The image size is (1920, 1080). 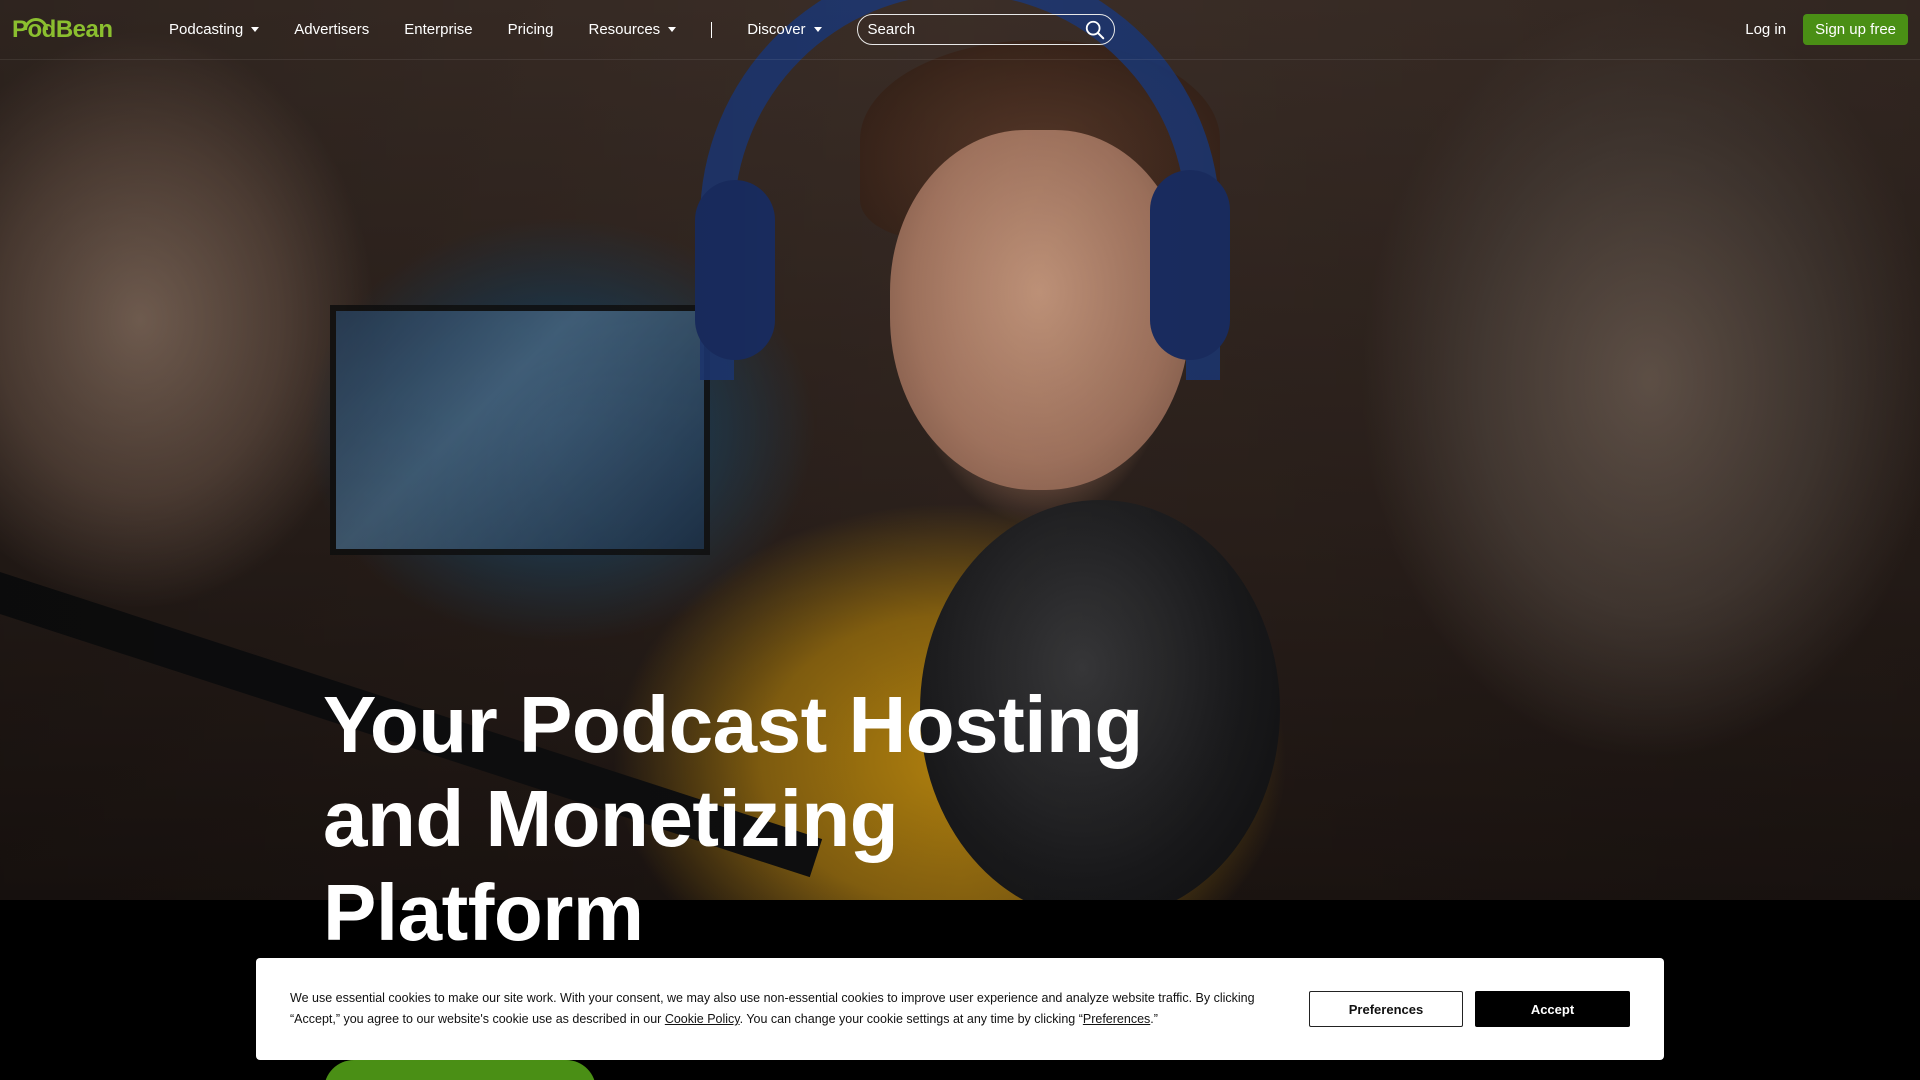 I want to click on nav-enterprise: Enterprise, so click(x=438, y=29).